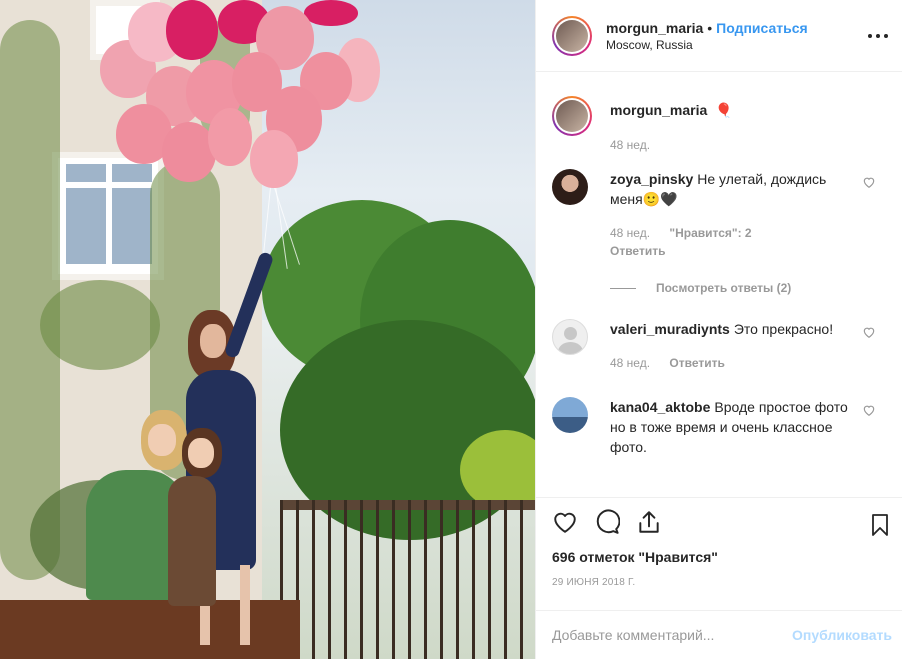 Image resolution: width=902 pixels, height=659 pixels. What do you see at coordinates (710, 233) in the screenshot?
I see `comment-likes: "Нравится": 2` at bounding box center [710, 233].